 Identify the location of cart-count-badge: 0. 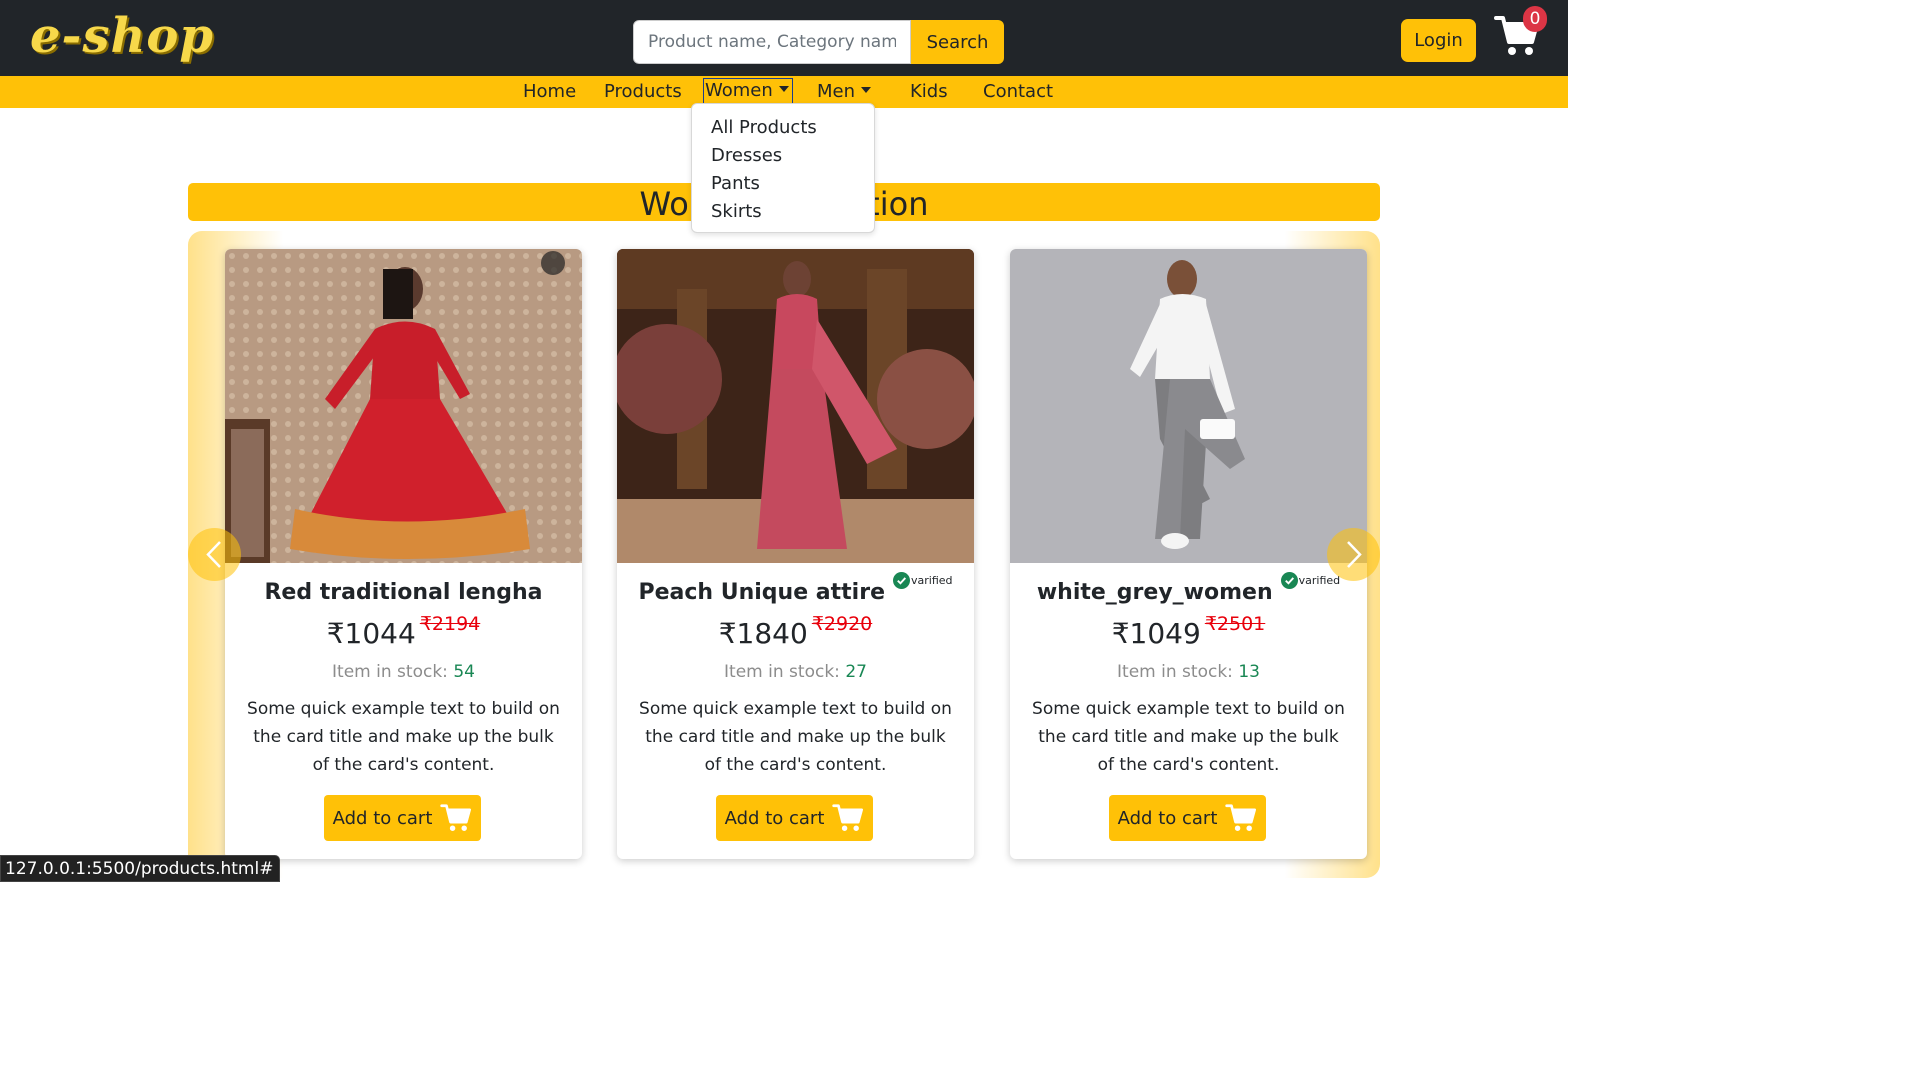
(1535, 19).